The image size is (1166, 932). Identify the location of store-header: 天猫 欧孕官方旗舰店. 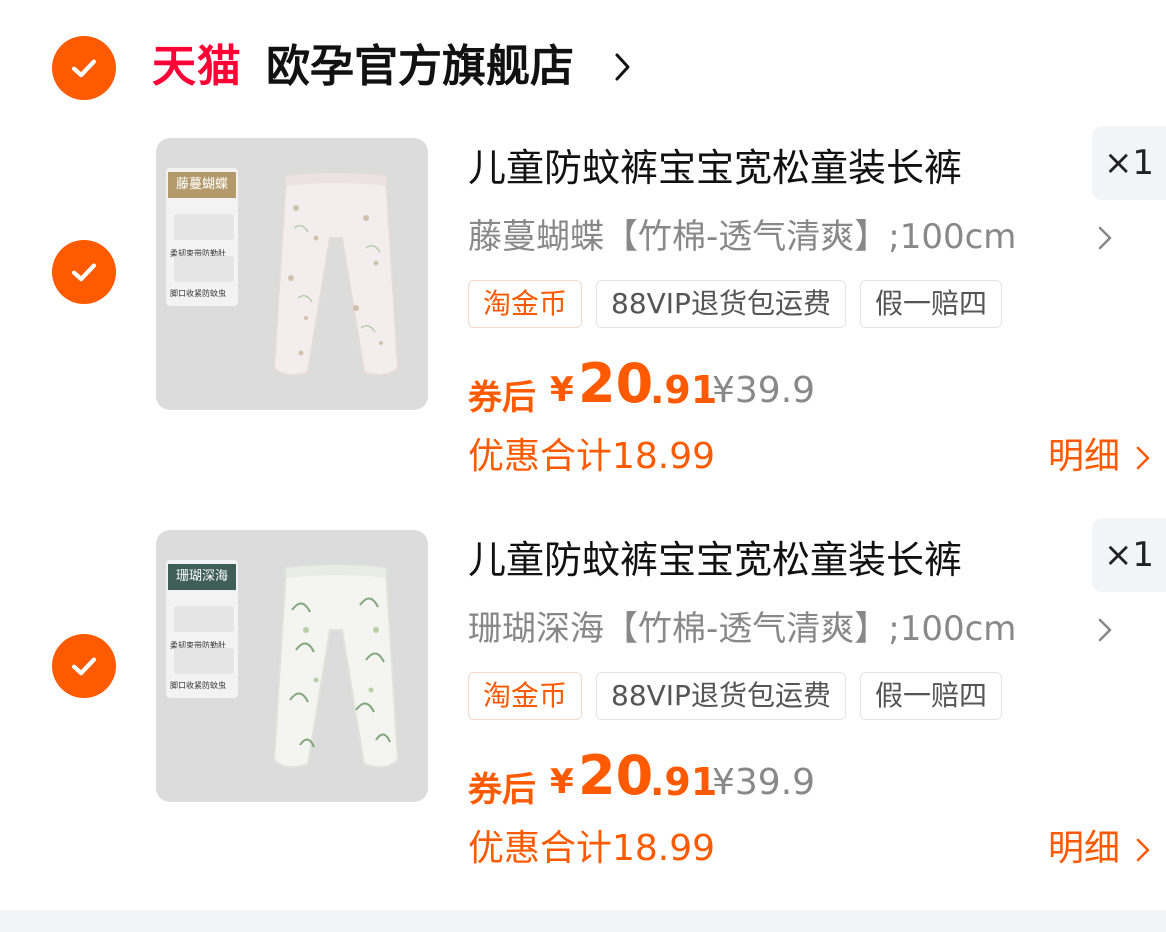
(583, 60).